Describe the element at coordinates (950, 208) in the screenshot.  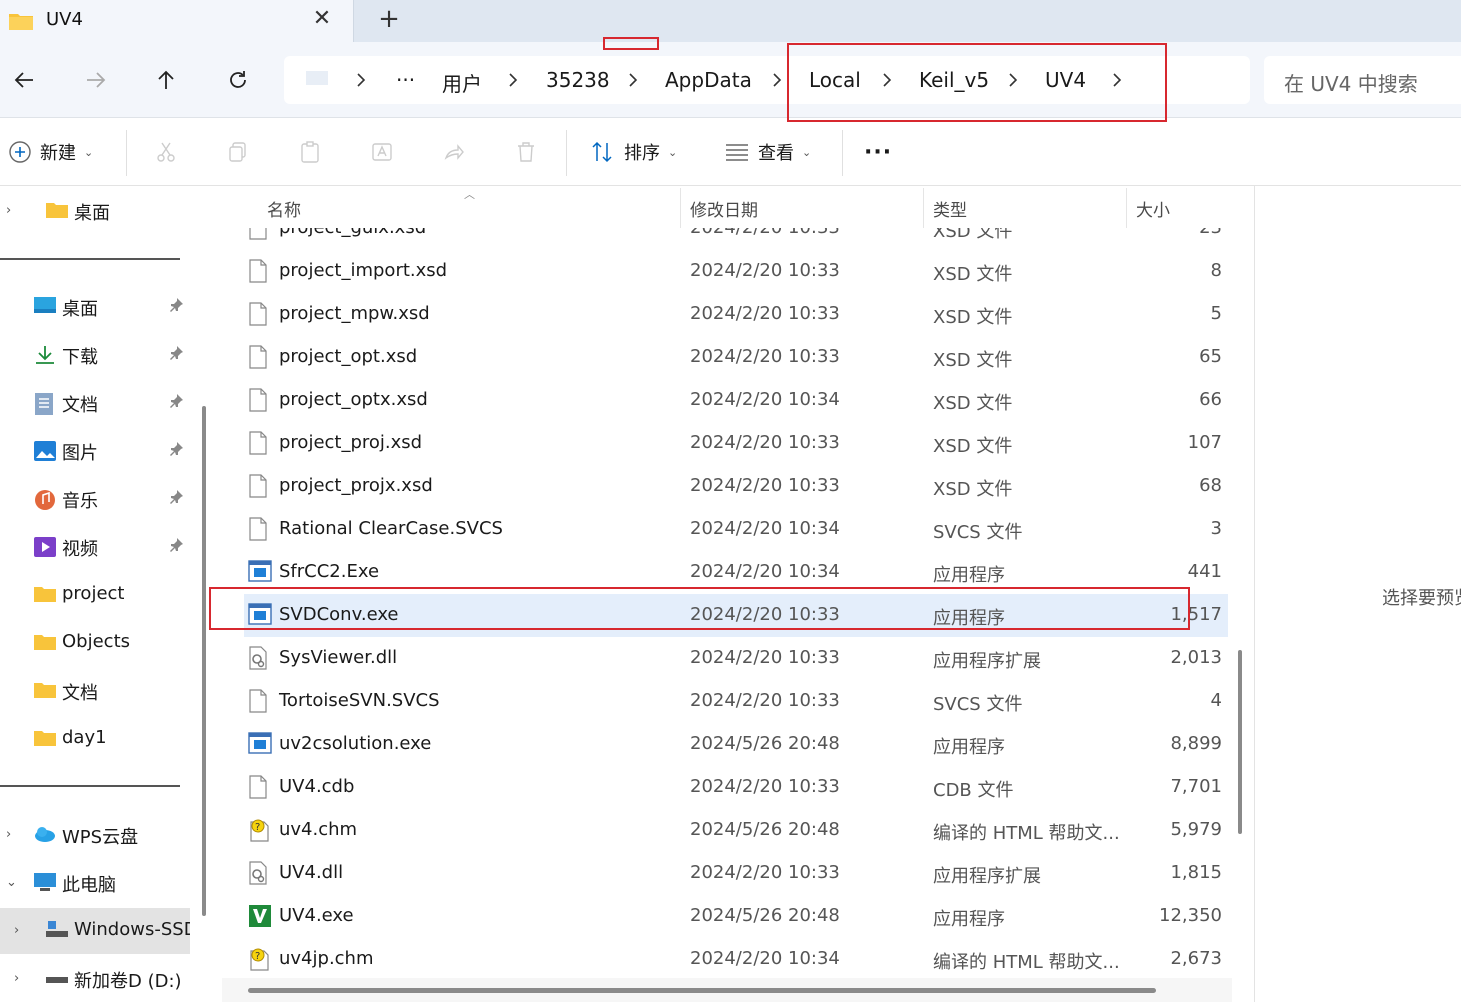
I see `column-header-type: 类型` at that location.